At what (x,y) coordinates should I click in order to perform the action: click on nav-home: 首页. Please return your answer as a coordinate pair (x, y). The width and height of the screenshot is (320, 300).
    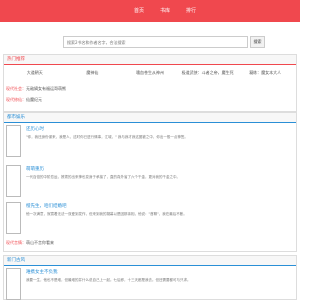
    Looking at the image, I should click on (139, 11).